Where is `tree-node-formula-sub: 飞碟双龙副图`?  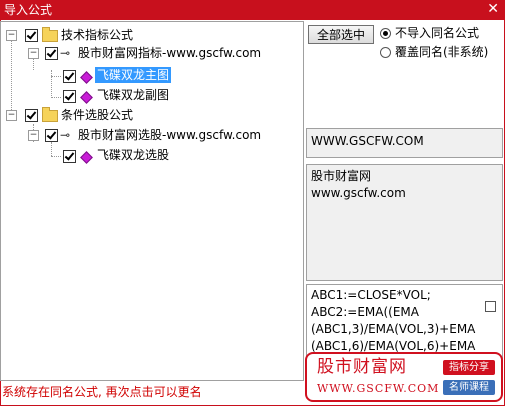
tree-node-formula-sub: 飞碟双龙副图 is located at coordinates (151, 95).